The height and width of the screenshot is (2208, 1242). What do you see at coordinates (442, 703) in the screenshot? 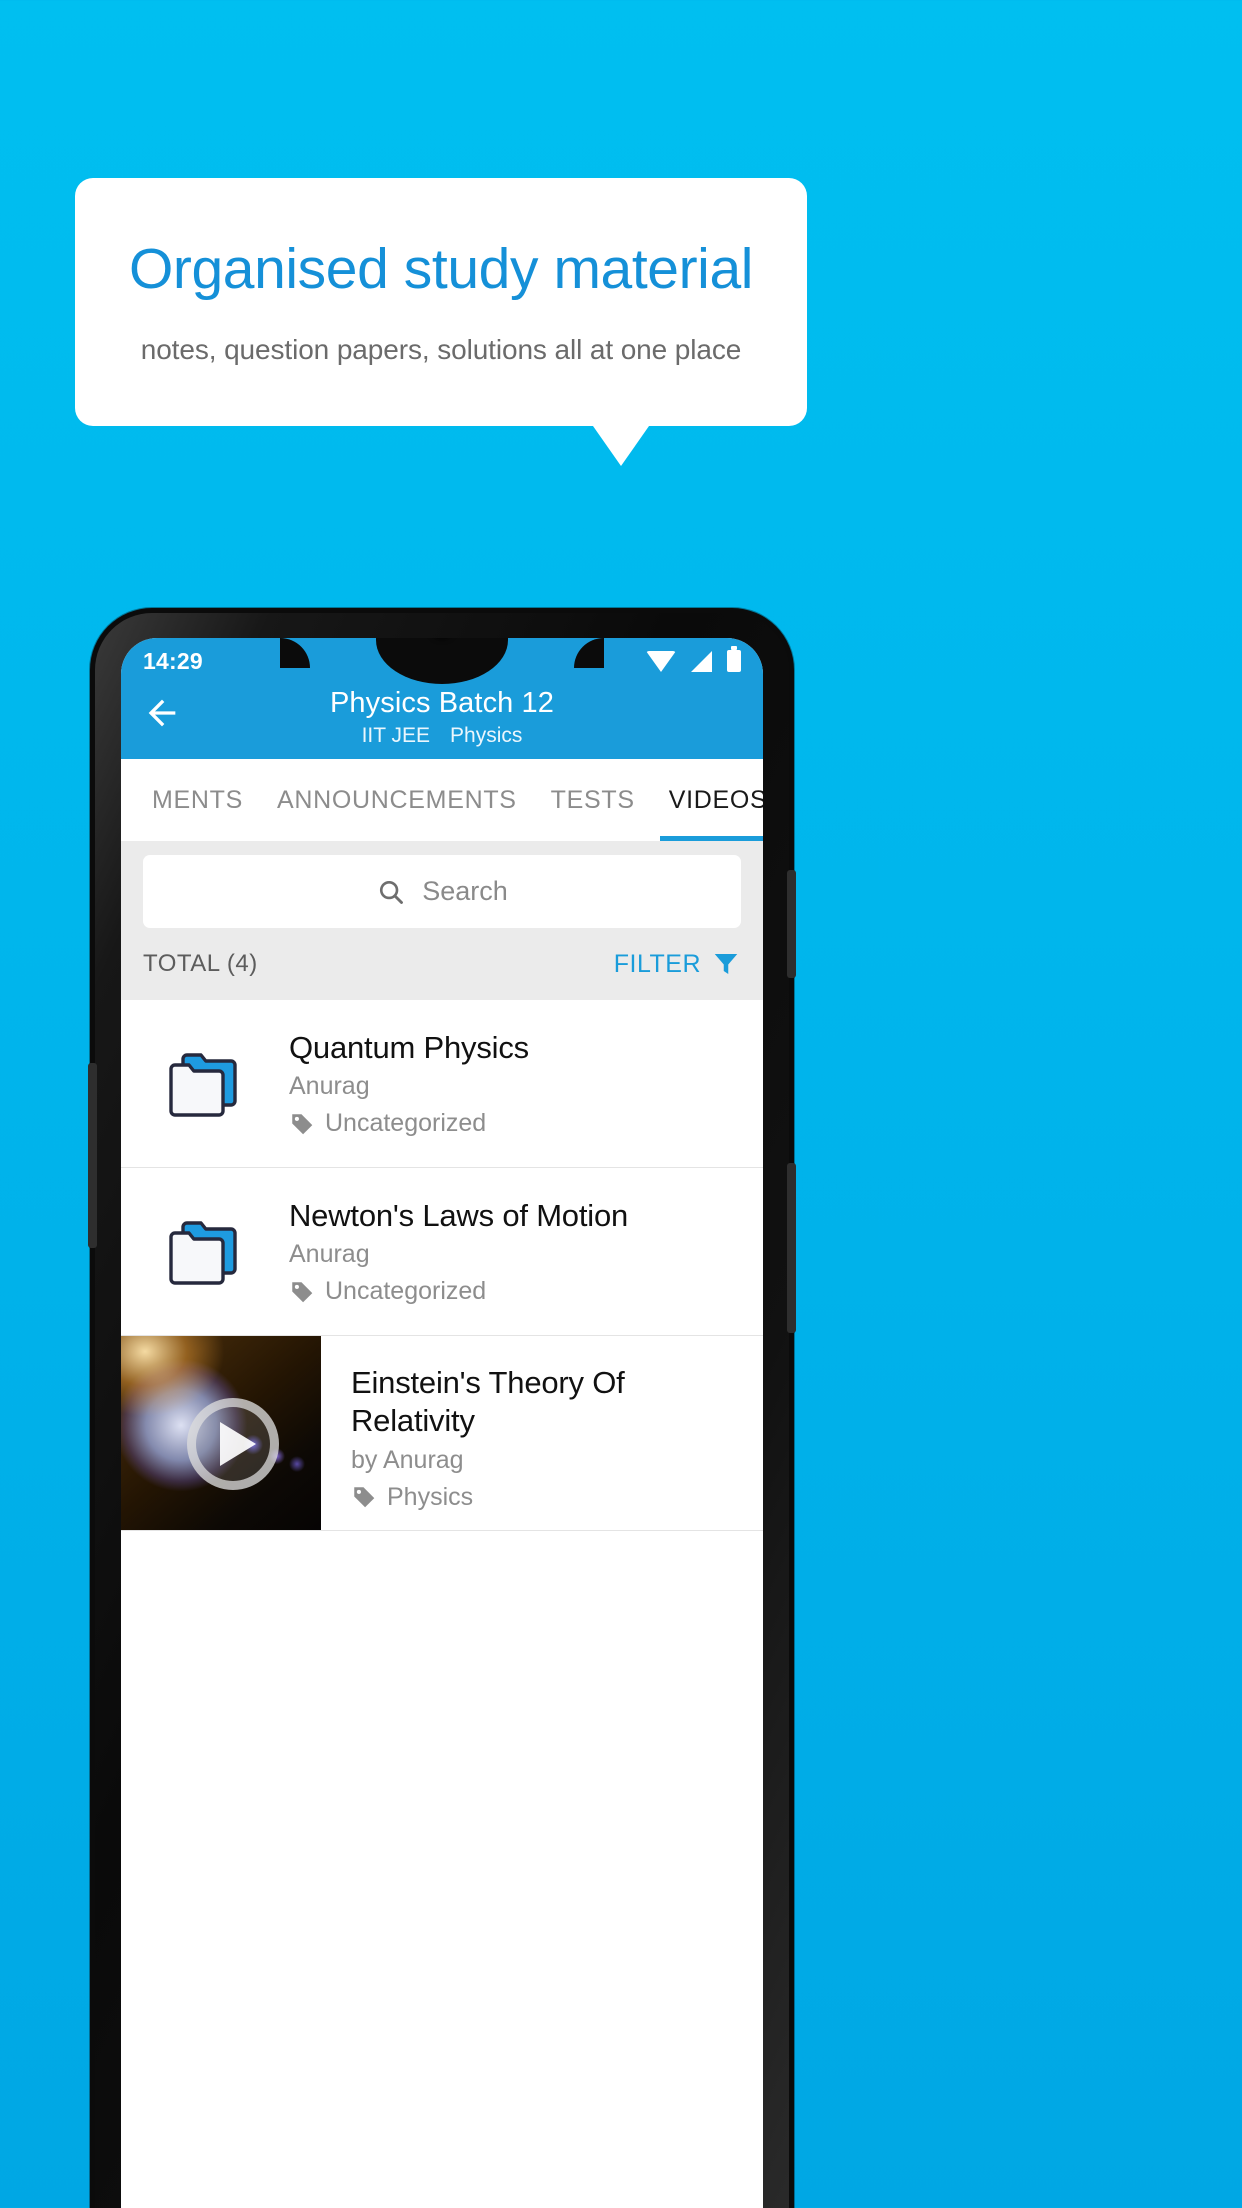
I see `page-title: Physics Batch 12` at bounding box center [442, 703].